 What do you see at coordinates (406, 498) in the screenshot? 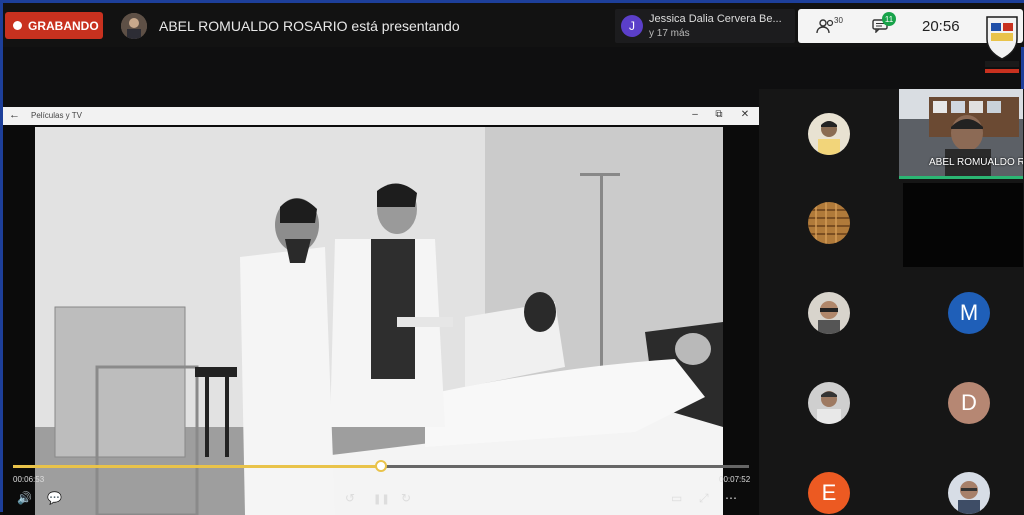
I see `forward-icon: ↻` at bounding box center [406, 498].